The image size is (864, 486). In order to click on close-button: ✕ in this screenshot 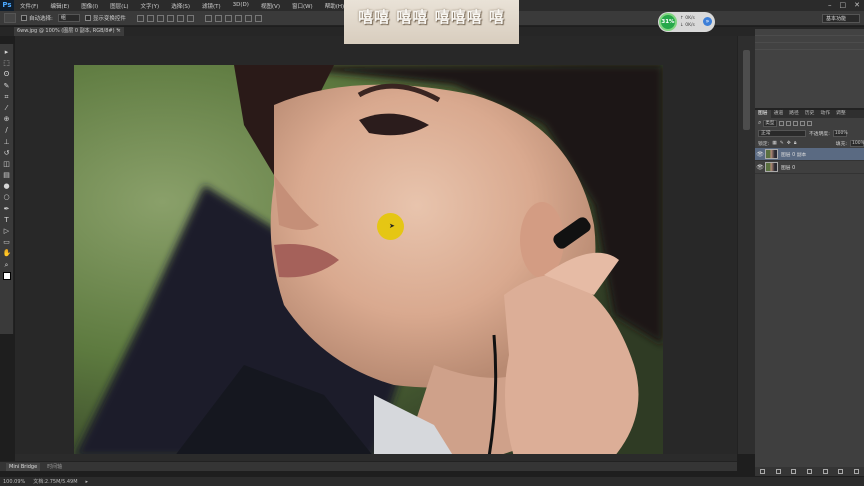, I will do `click(857, 5)`.